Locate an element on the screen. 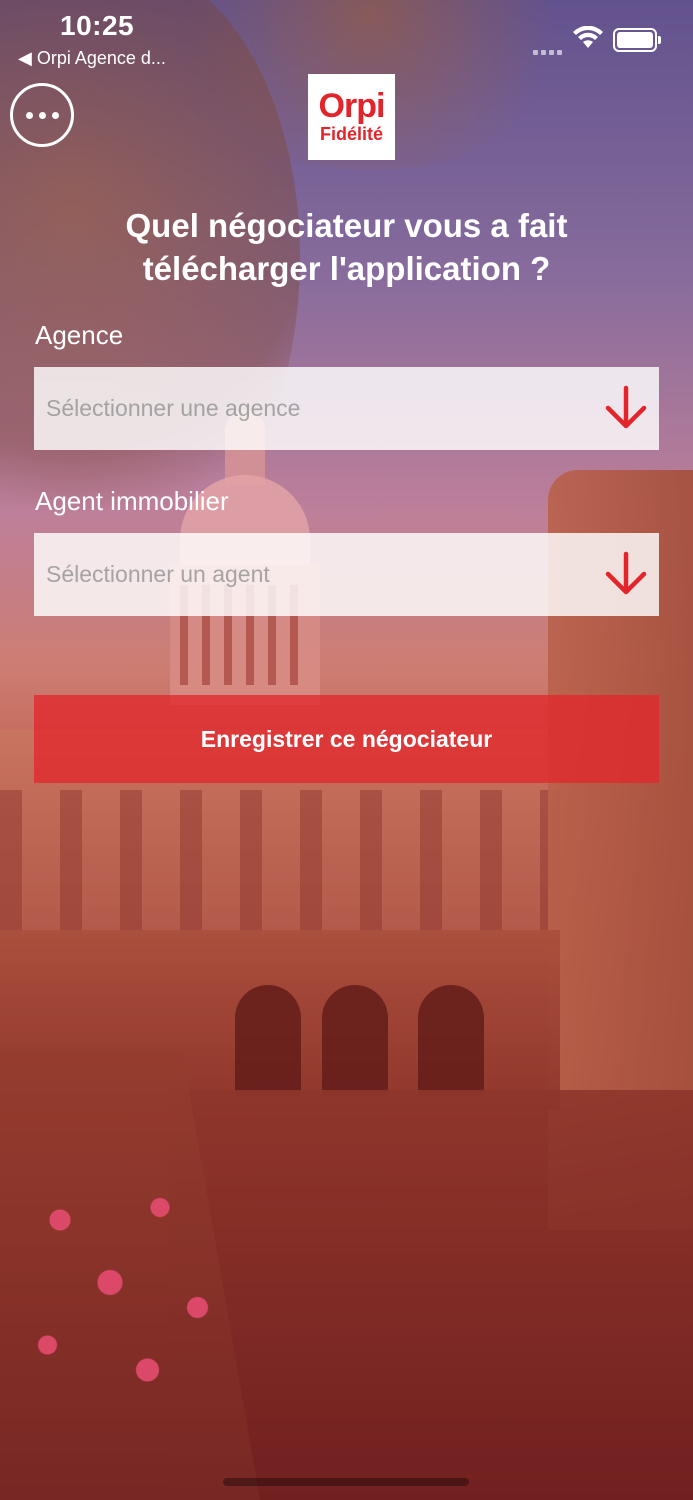 The height and width of the screenshot is (1500, 693). agent-select: Sélectionner un agent is located at coordinates (346, 574).